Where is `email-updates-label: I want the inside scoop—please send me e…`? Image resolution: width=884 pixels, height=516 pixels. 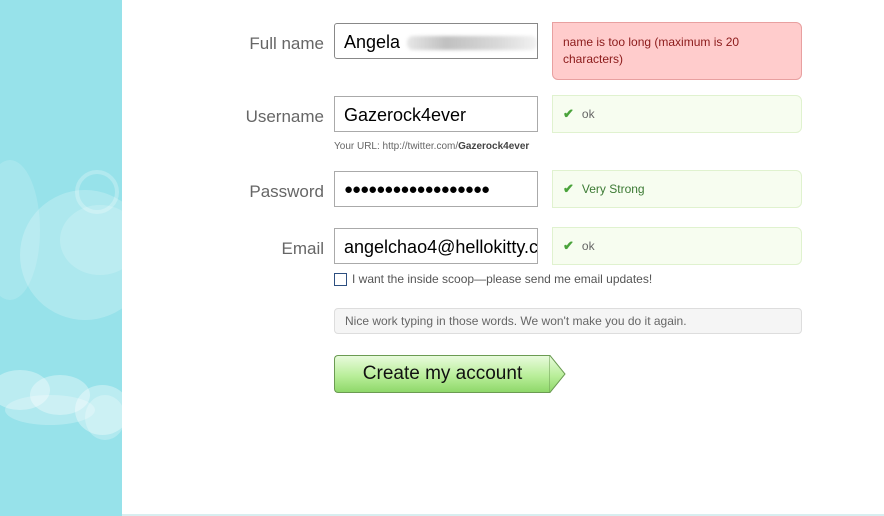
email-updates-label: I want the inside scoop—please send me e… is located at coordinates (502, 279).